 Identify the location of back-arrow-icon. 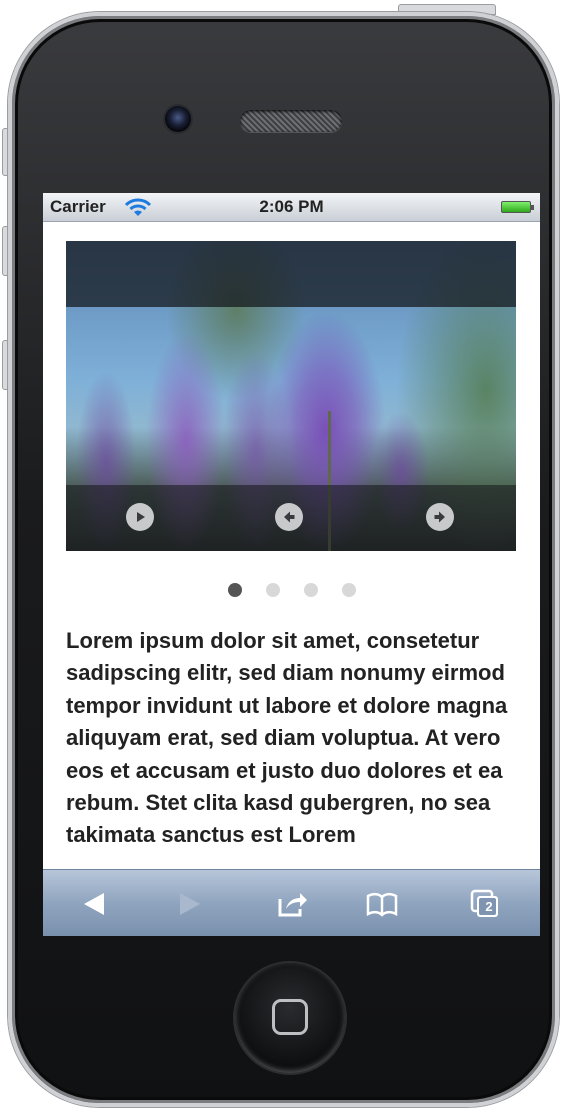
(94, 904).